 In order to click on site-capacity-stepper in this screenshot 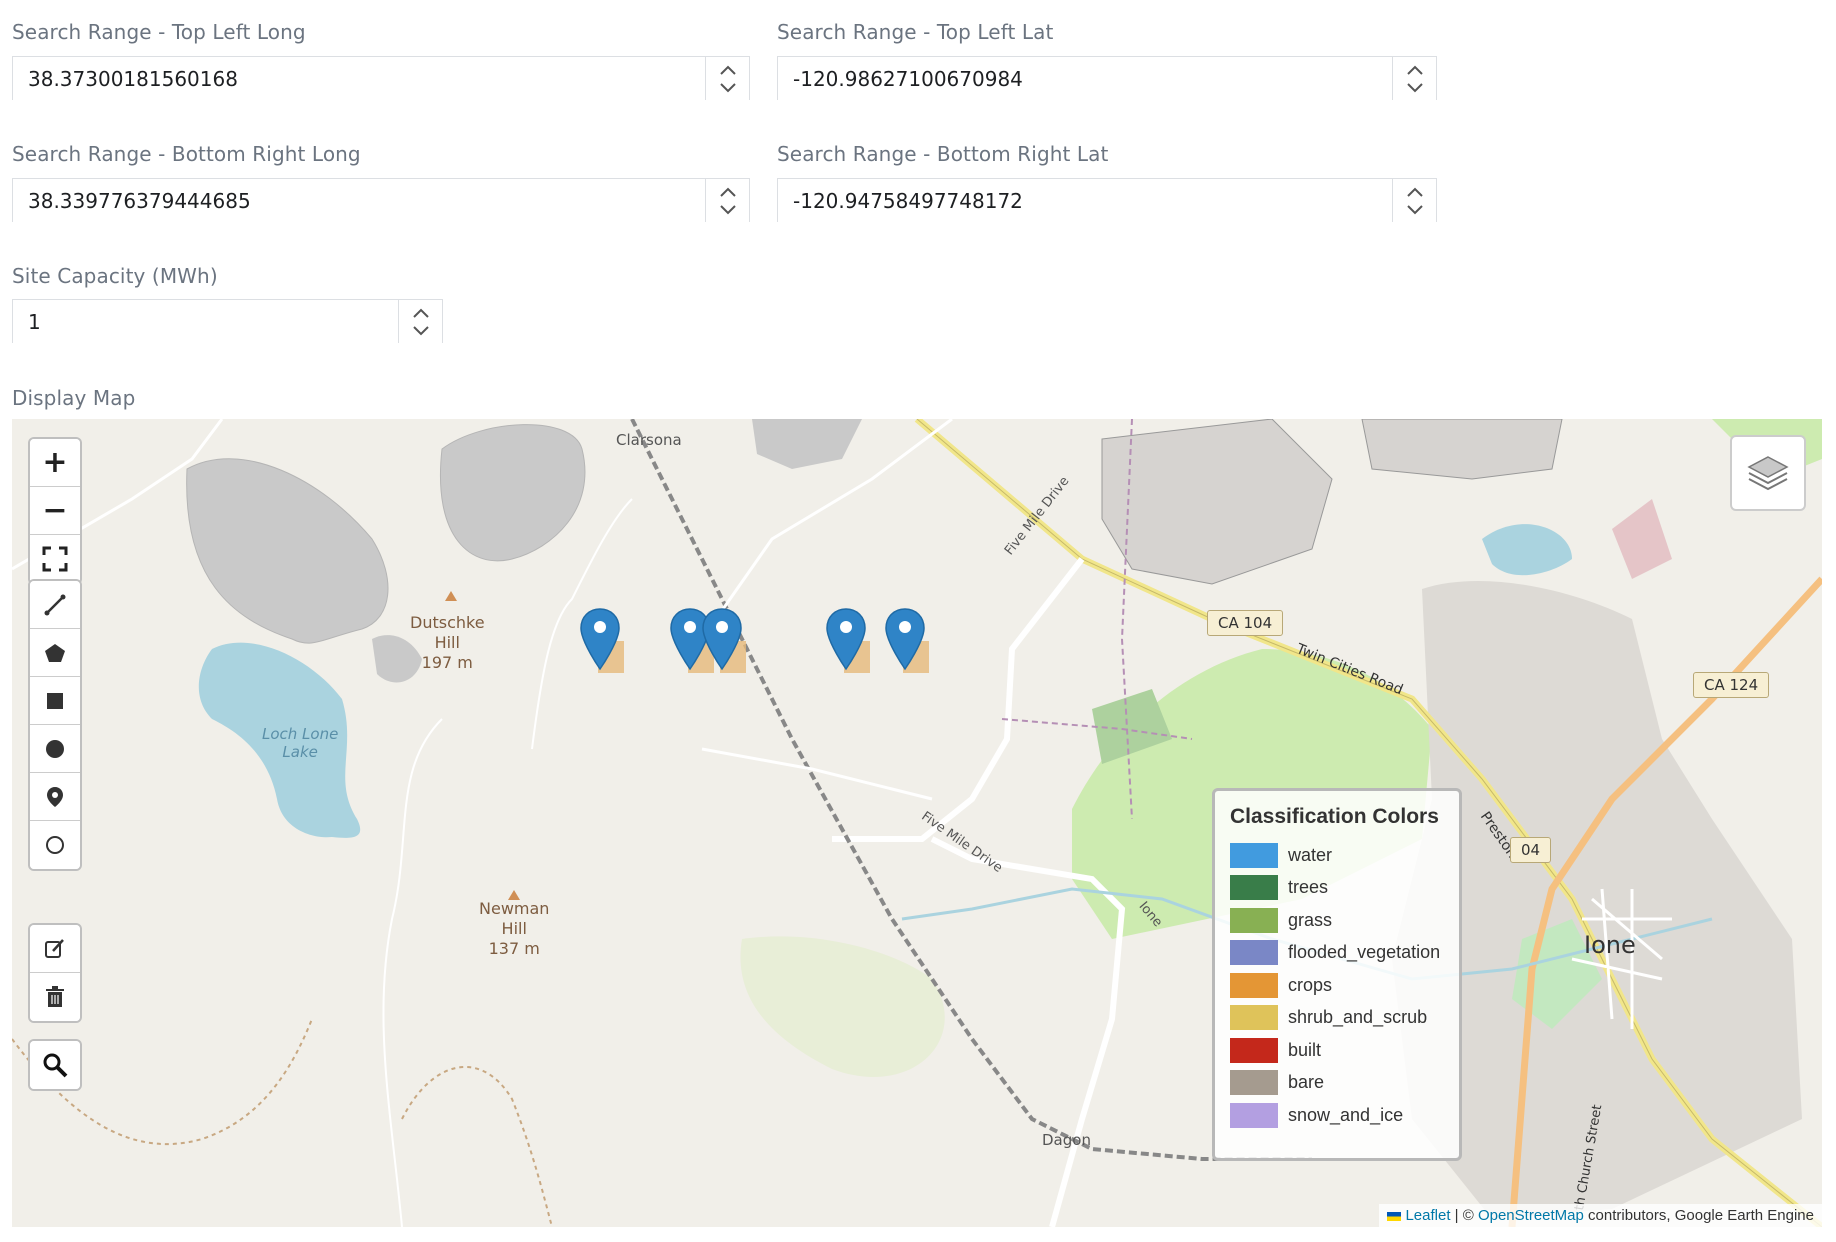, I will do `click(420, 321)`.